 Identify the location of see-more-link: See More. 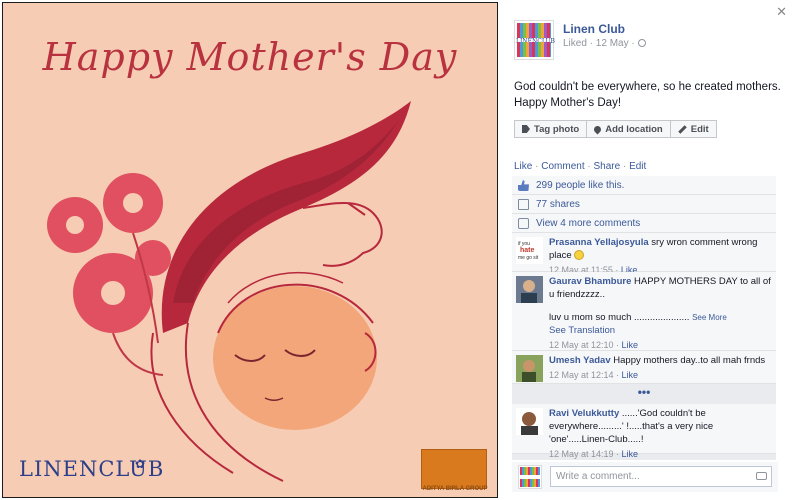
(709, 317).